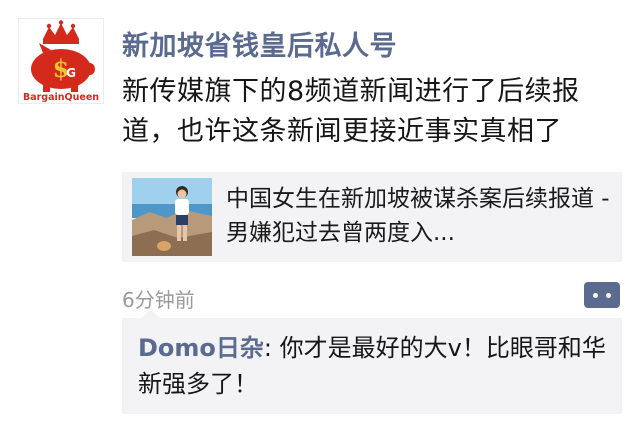  What do you see at coordinates (61, 97) in the screenshot?
I see `logo-wordmark: BargainQueen` at bounding box center [61, 97].